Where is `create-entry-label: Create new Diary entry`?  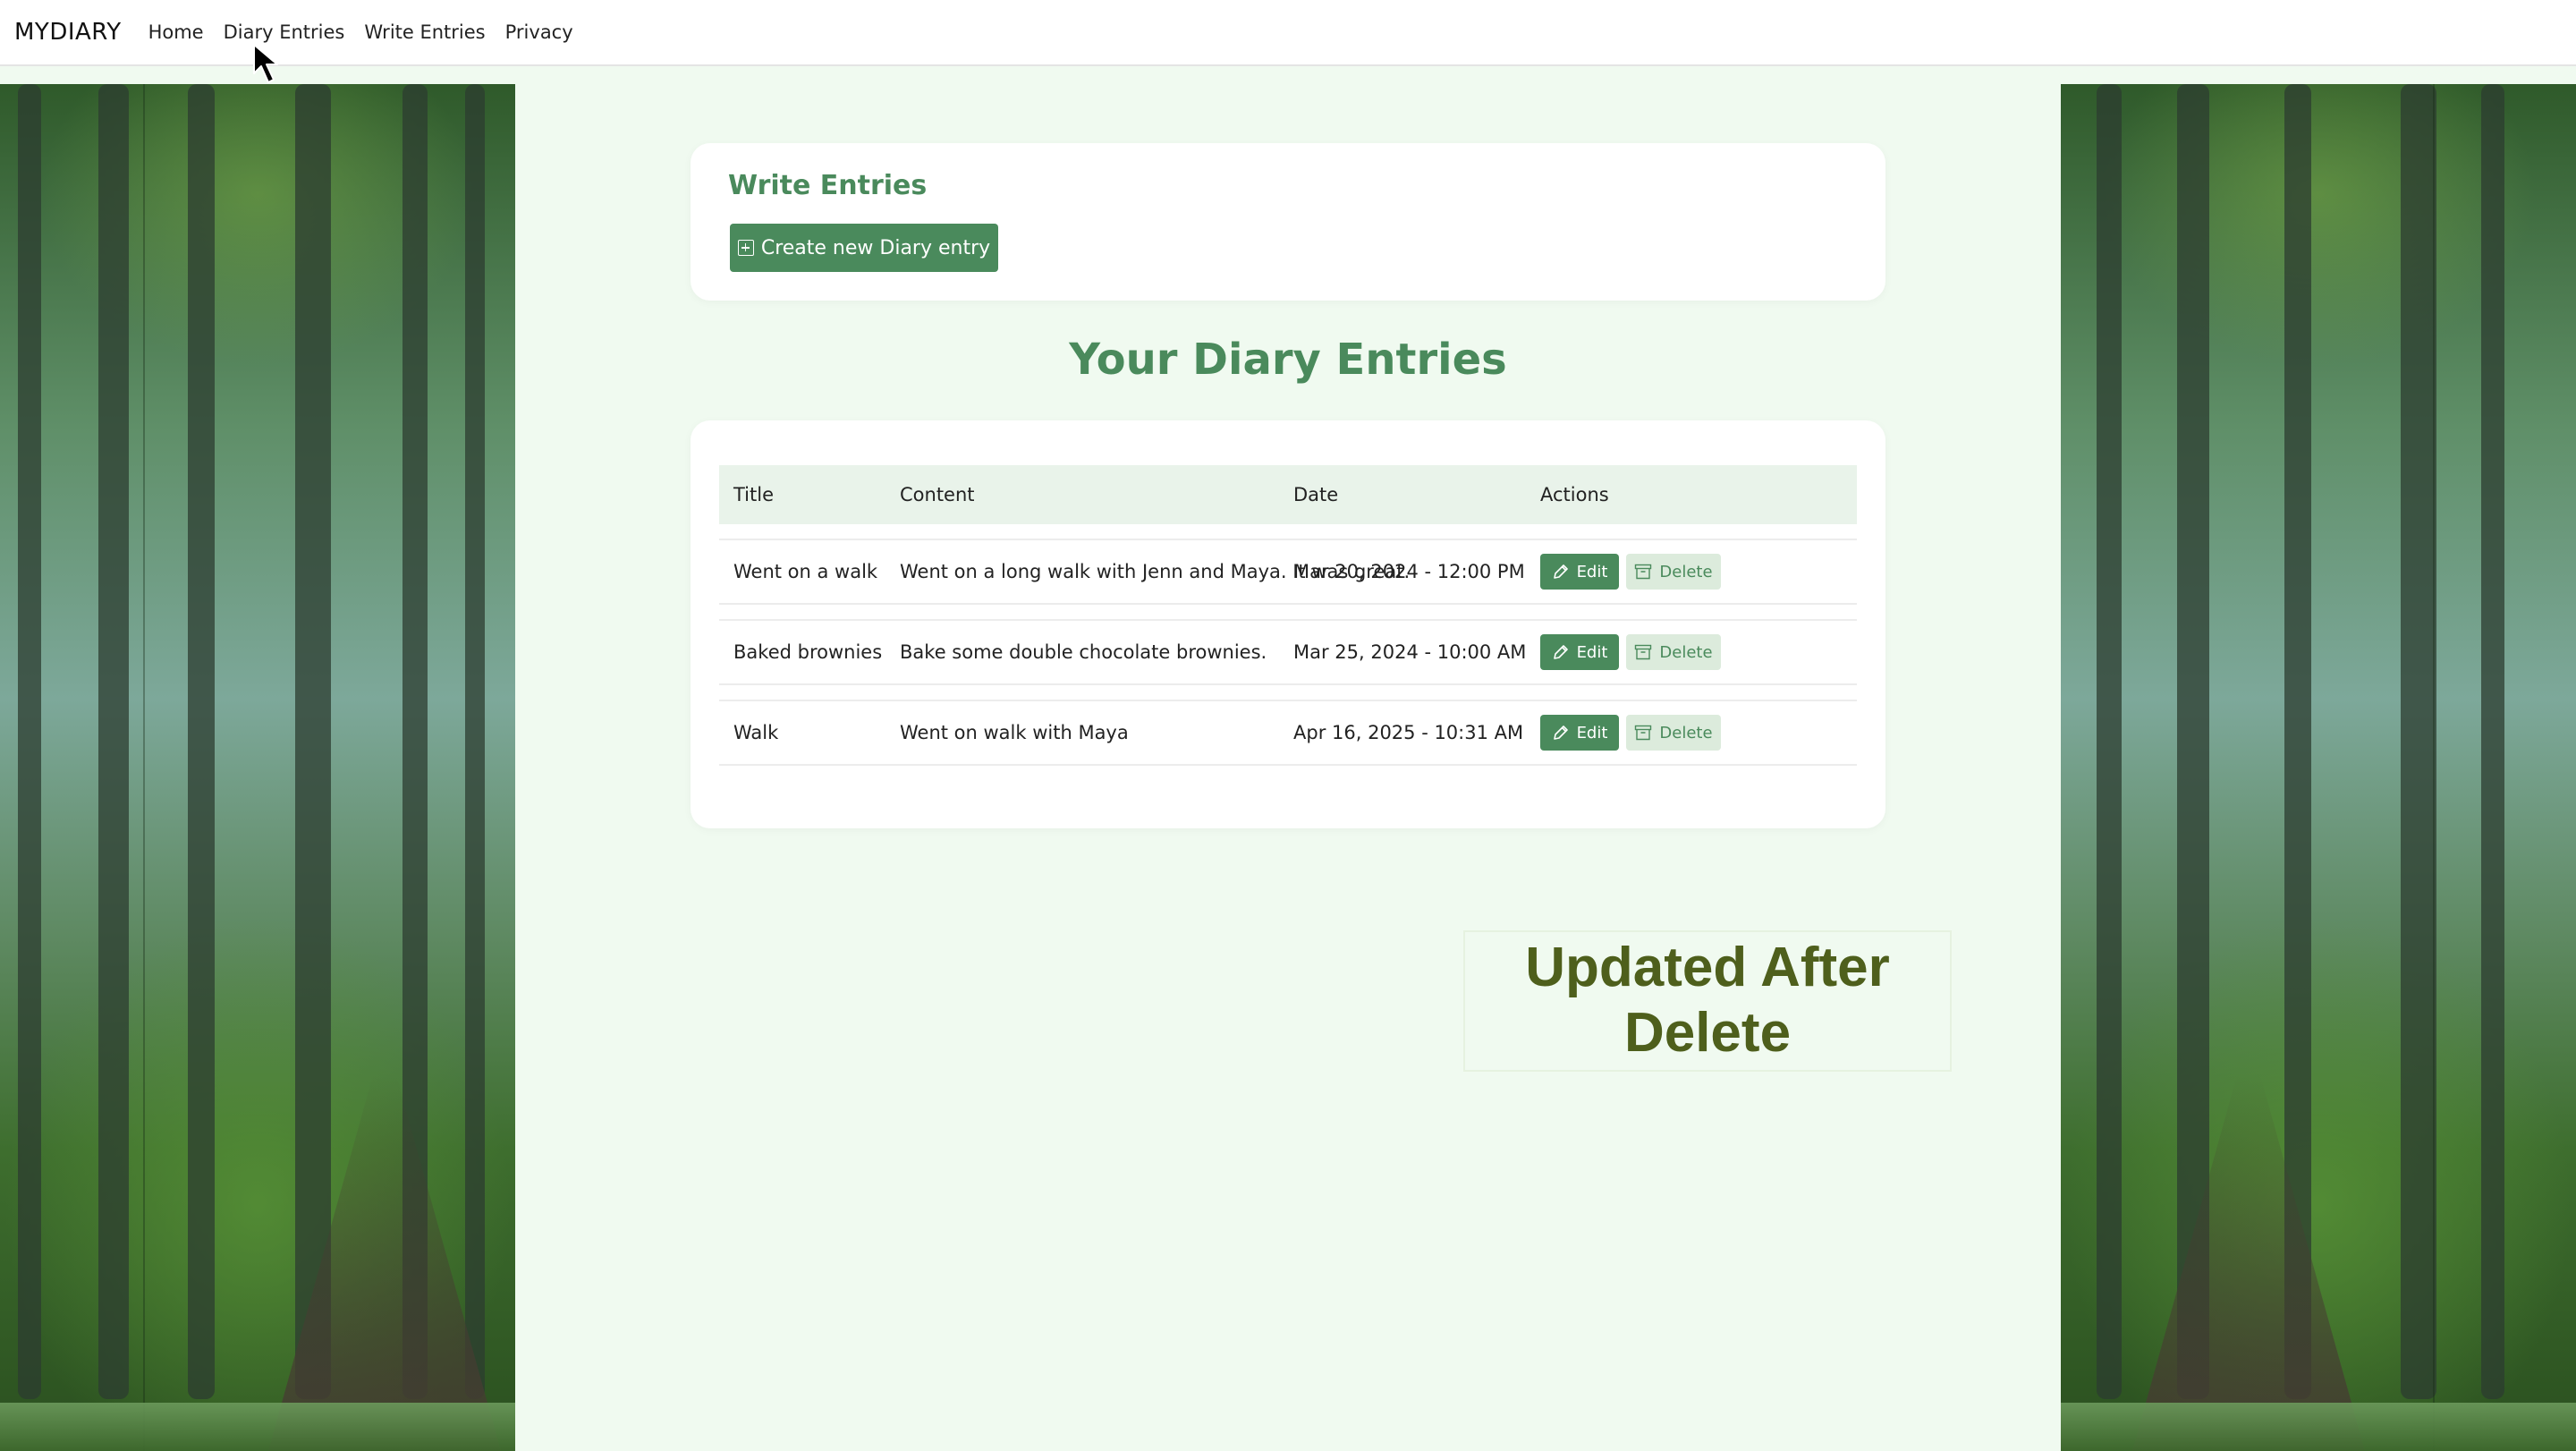 create-entry-label: Create new Diary entry is located at coordinates (875, 248).